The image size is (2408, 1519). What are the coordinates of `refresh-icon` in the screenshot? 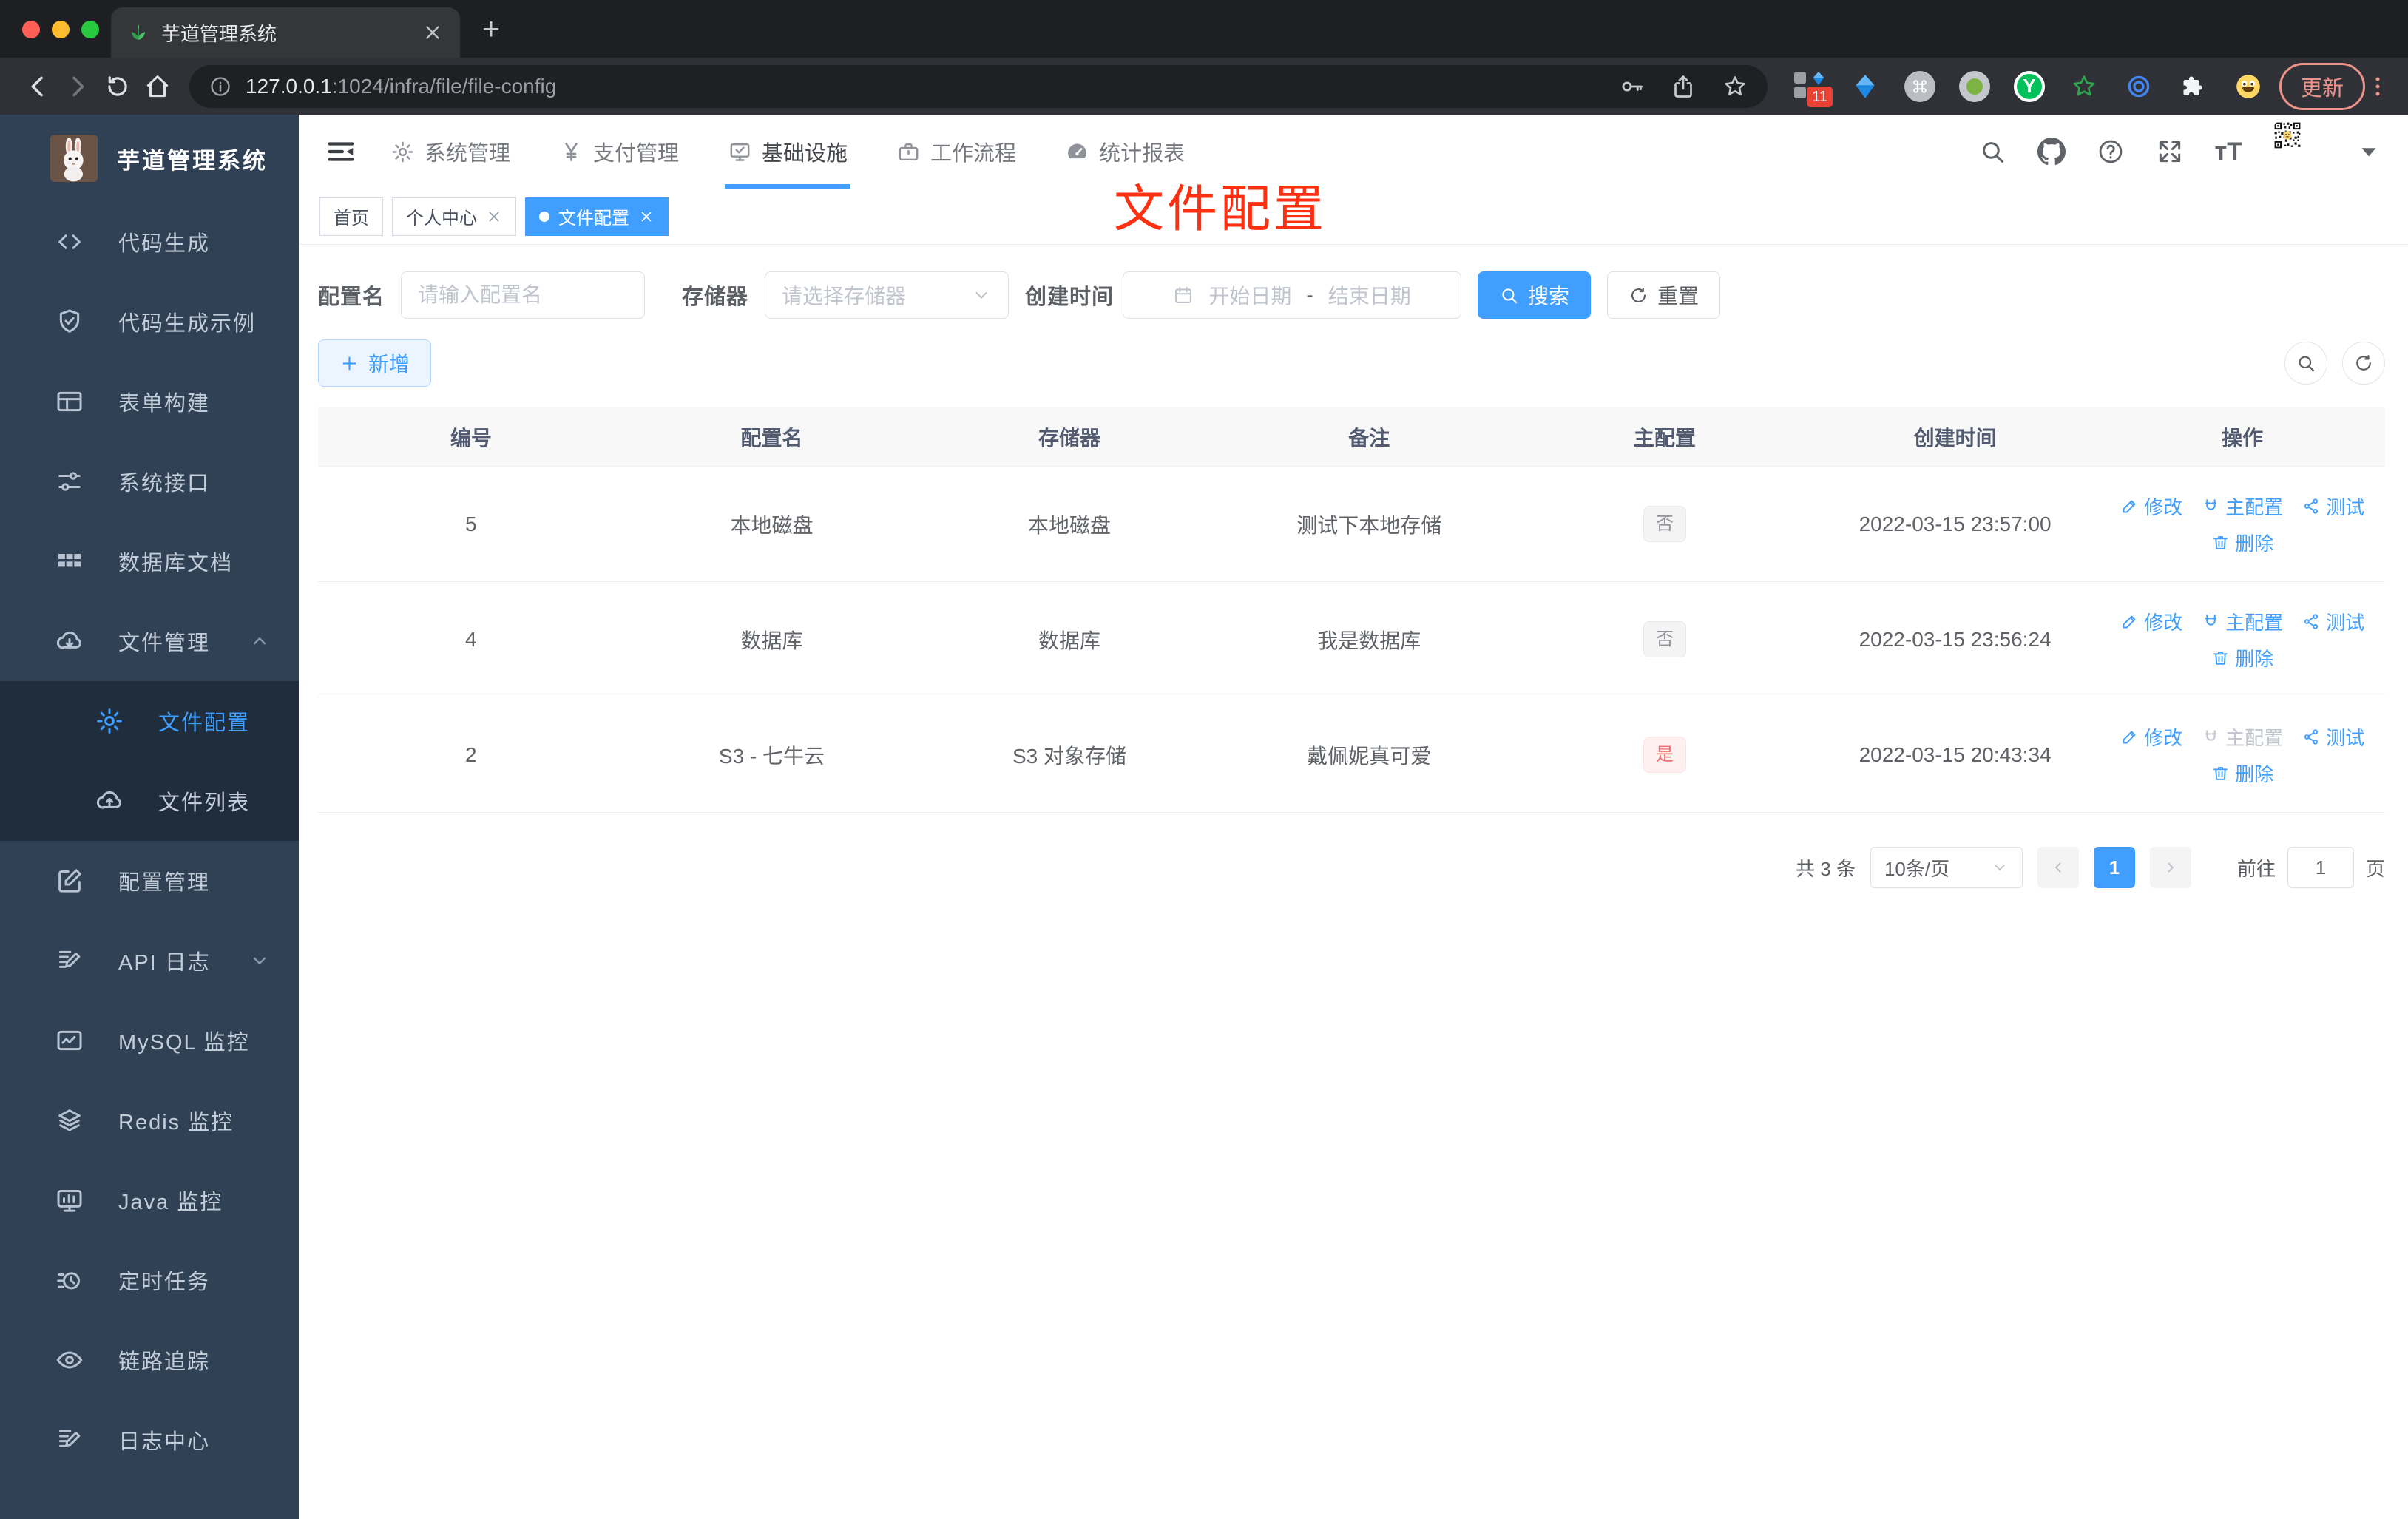 It's located at (2363, 363).